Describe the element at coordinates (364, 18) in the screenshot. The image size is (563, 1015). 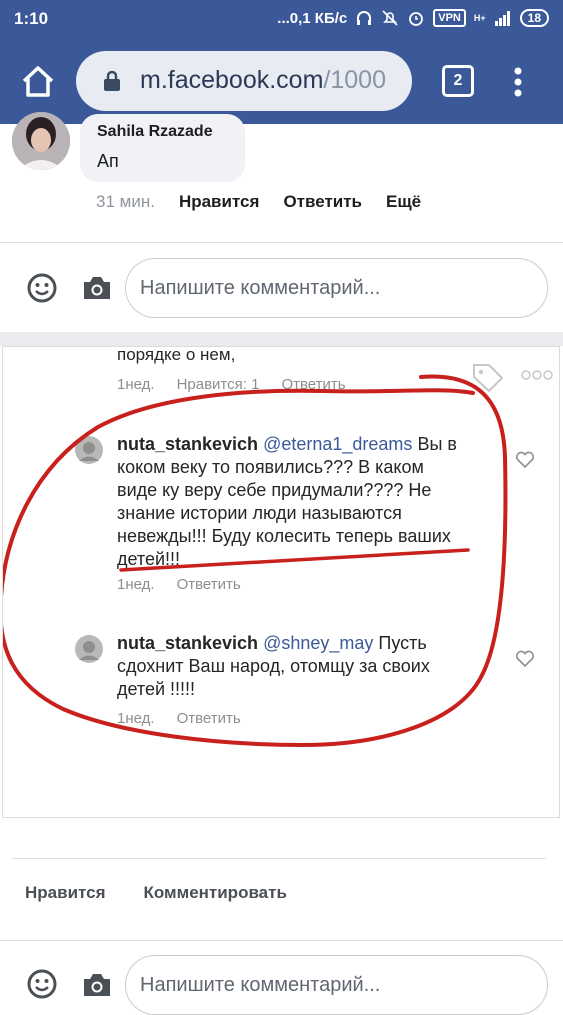
I see `headphones-icon` at that location.